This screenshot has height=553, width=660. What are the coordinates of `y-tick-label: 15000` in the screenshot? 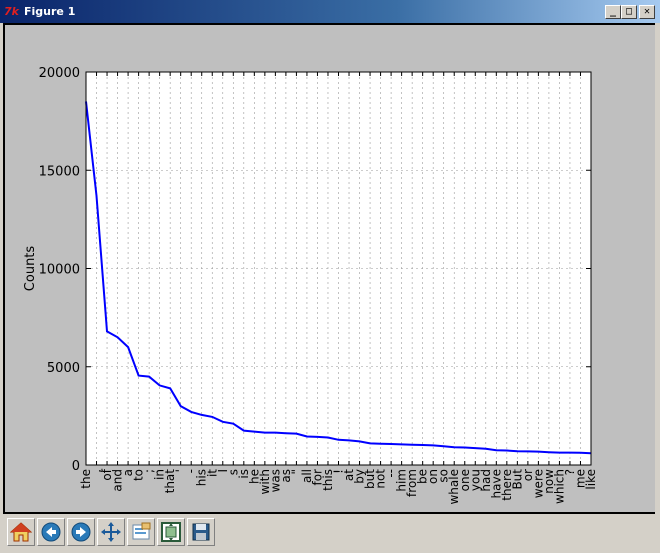 It's located at (59, 171).